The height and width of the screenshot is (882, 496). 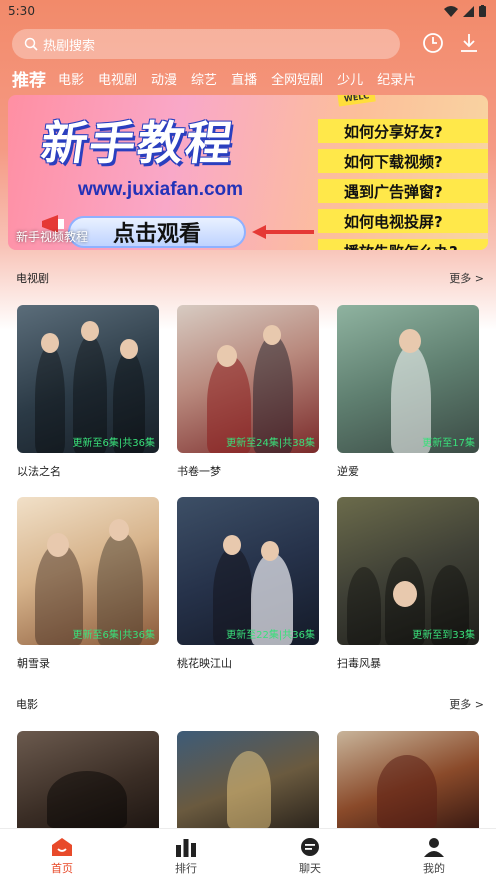 I want to click on home-icon, so click(x=62, y=847).